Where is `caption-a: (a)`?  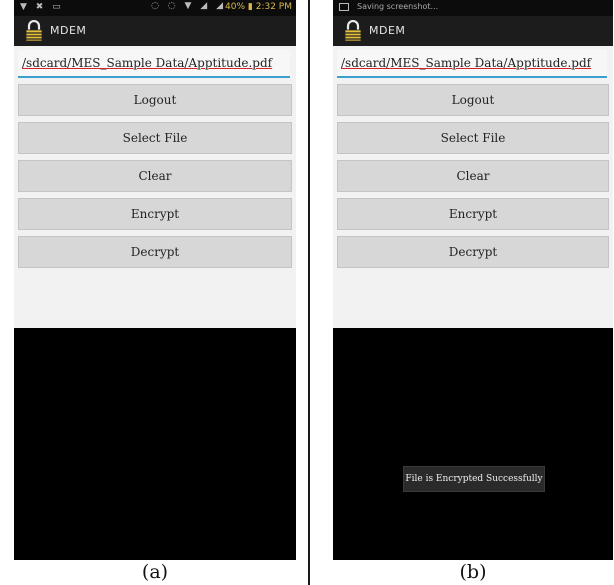 caption-a: (a) is located at coordinates (155, 572).